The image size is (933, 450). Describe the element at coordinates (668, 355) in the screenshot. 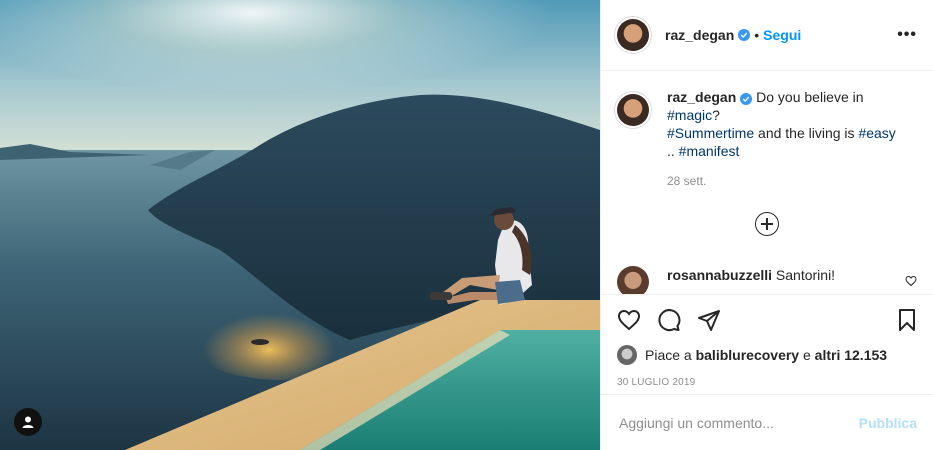

I see `likes-prefix: Piace a` at that location.